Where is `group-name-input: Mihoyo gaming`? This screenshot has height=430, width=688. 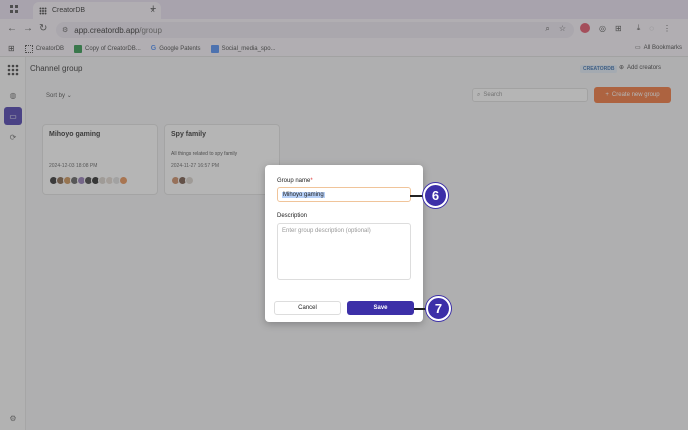 group-name-input: Mihoyo gaming is located at coordinates (344, 194).